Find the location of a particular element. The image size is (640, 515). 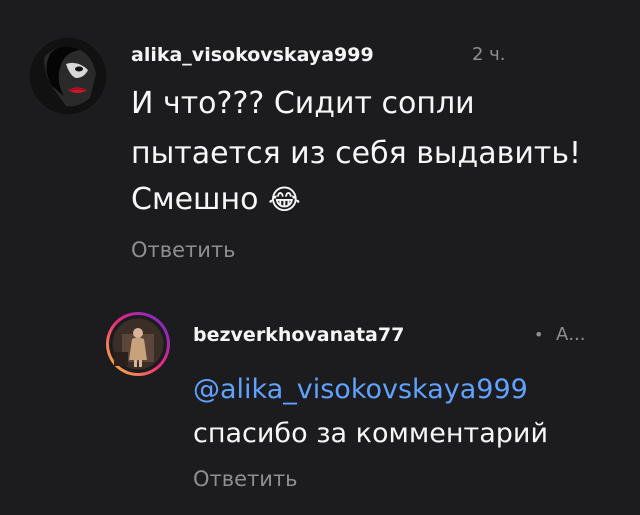

avatar-alika is located at coordinates (68, 76).